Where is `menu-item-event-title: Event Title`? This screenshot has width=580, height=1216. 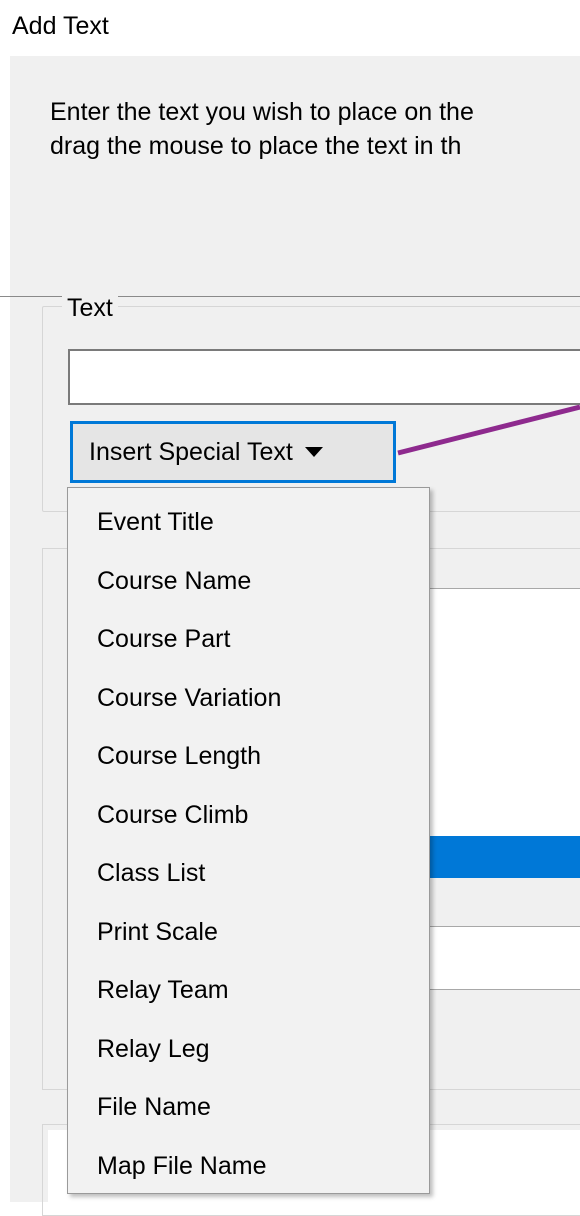
menu-item-event-title: Event Title is located at coordinates (248, 522).